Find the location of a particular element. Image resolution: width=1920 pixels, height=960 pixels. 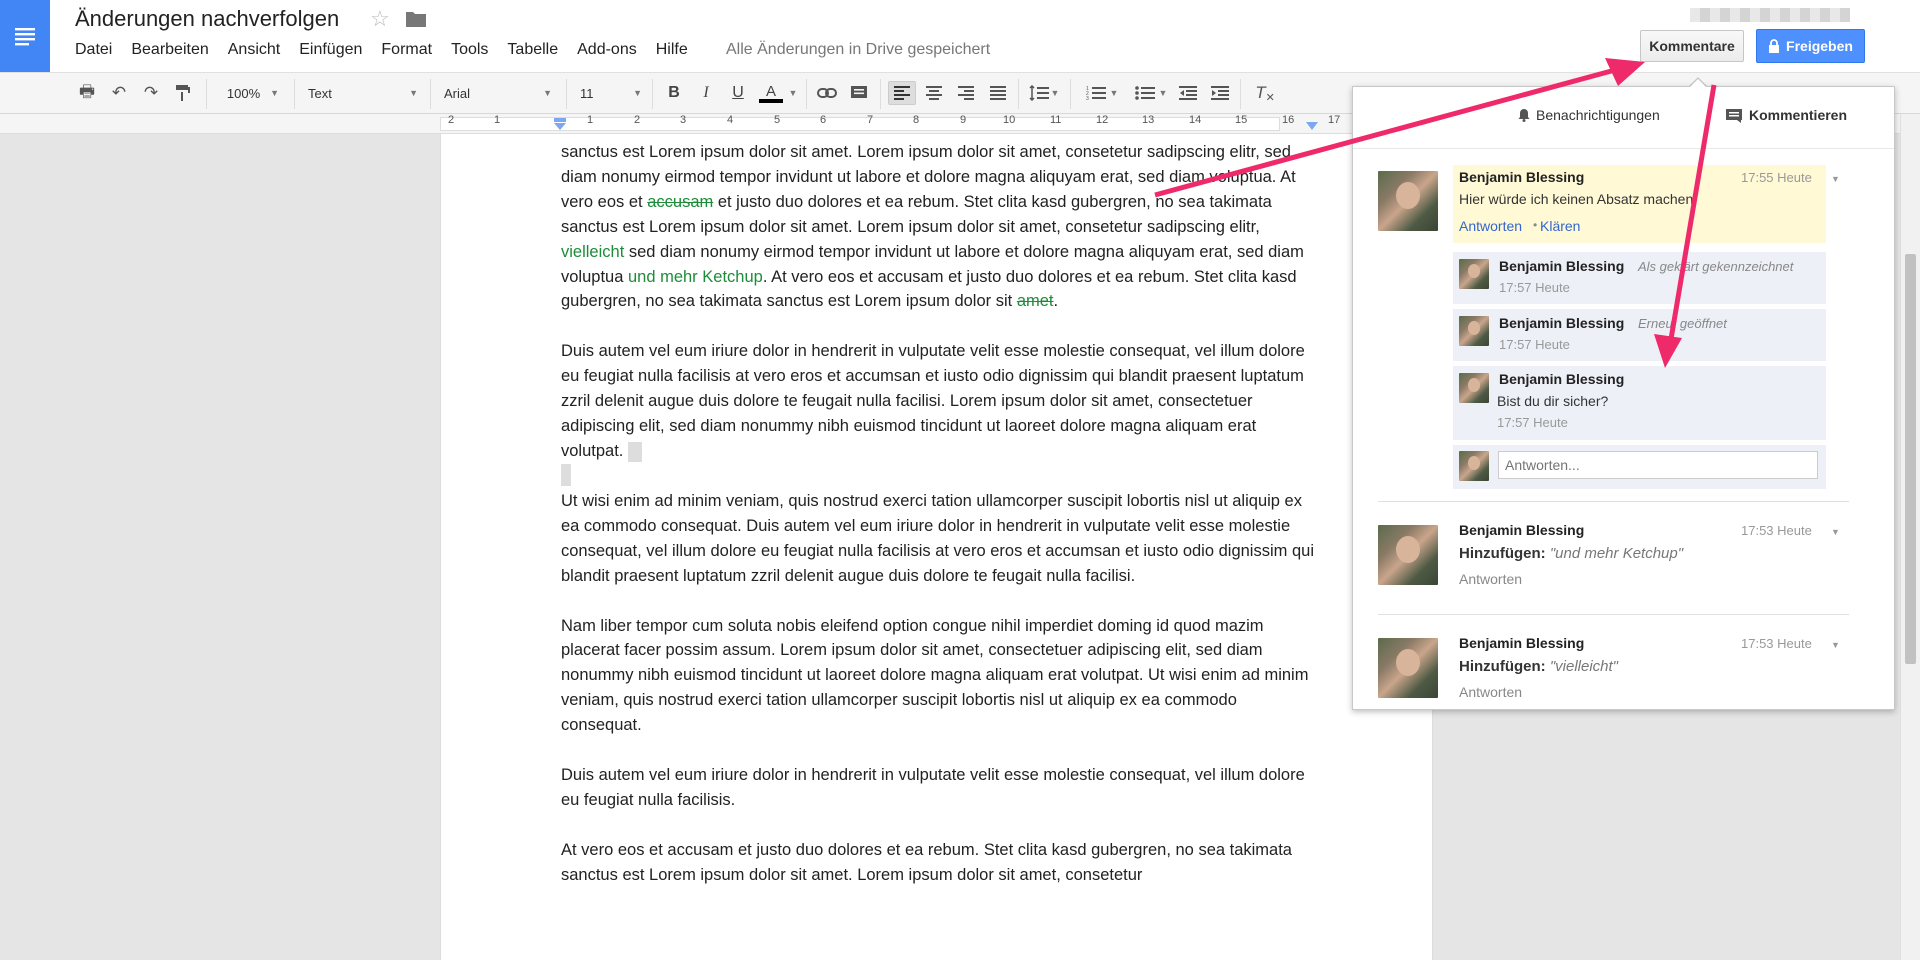

zoom-select: 100% ▼ is located at coordinates (253, 93).